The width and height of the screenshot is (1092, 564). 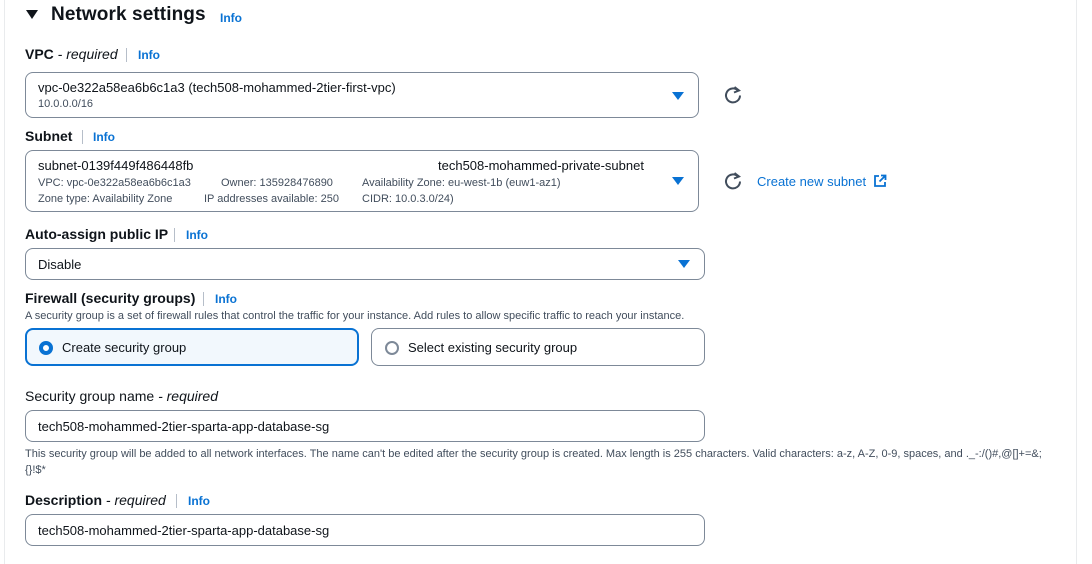 What do you see at coordinates (116, 165) in the screenshot?
I see `subnet-id: subnet-0139f449f486448fb` at bounding box center [116, 165].